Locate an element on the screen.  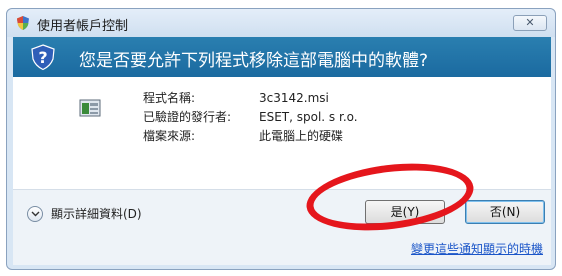
question-shield-icon: ? is located at coordinates (43, 57).